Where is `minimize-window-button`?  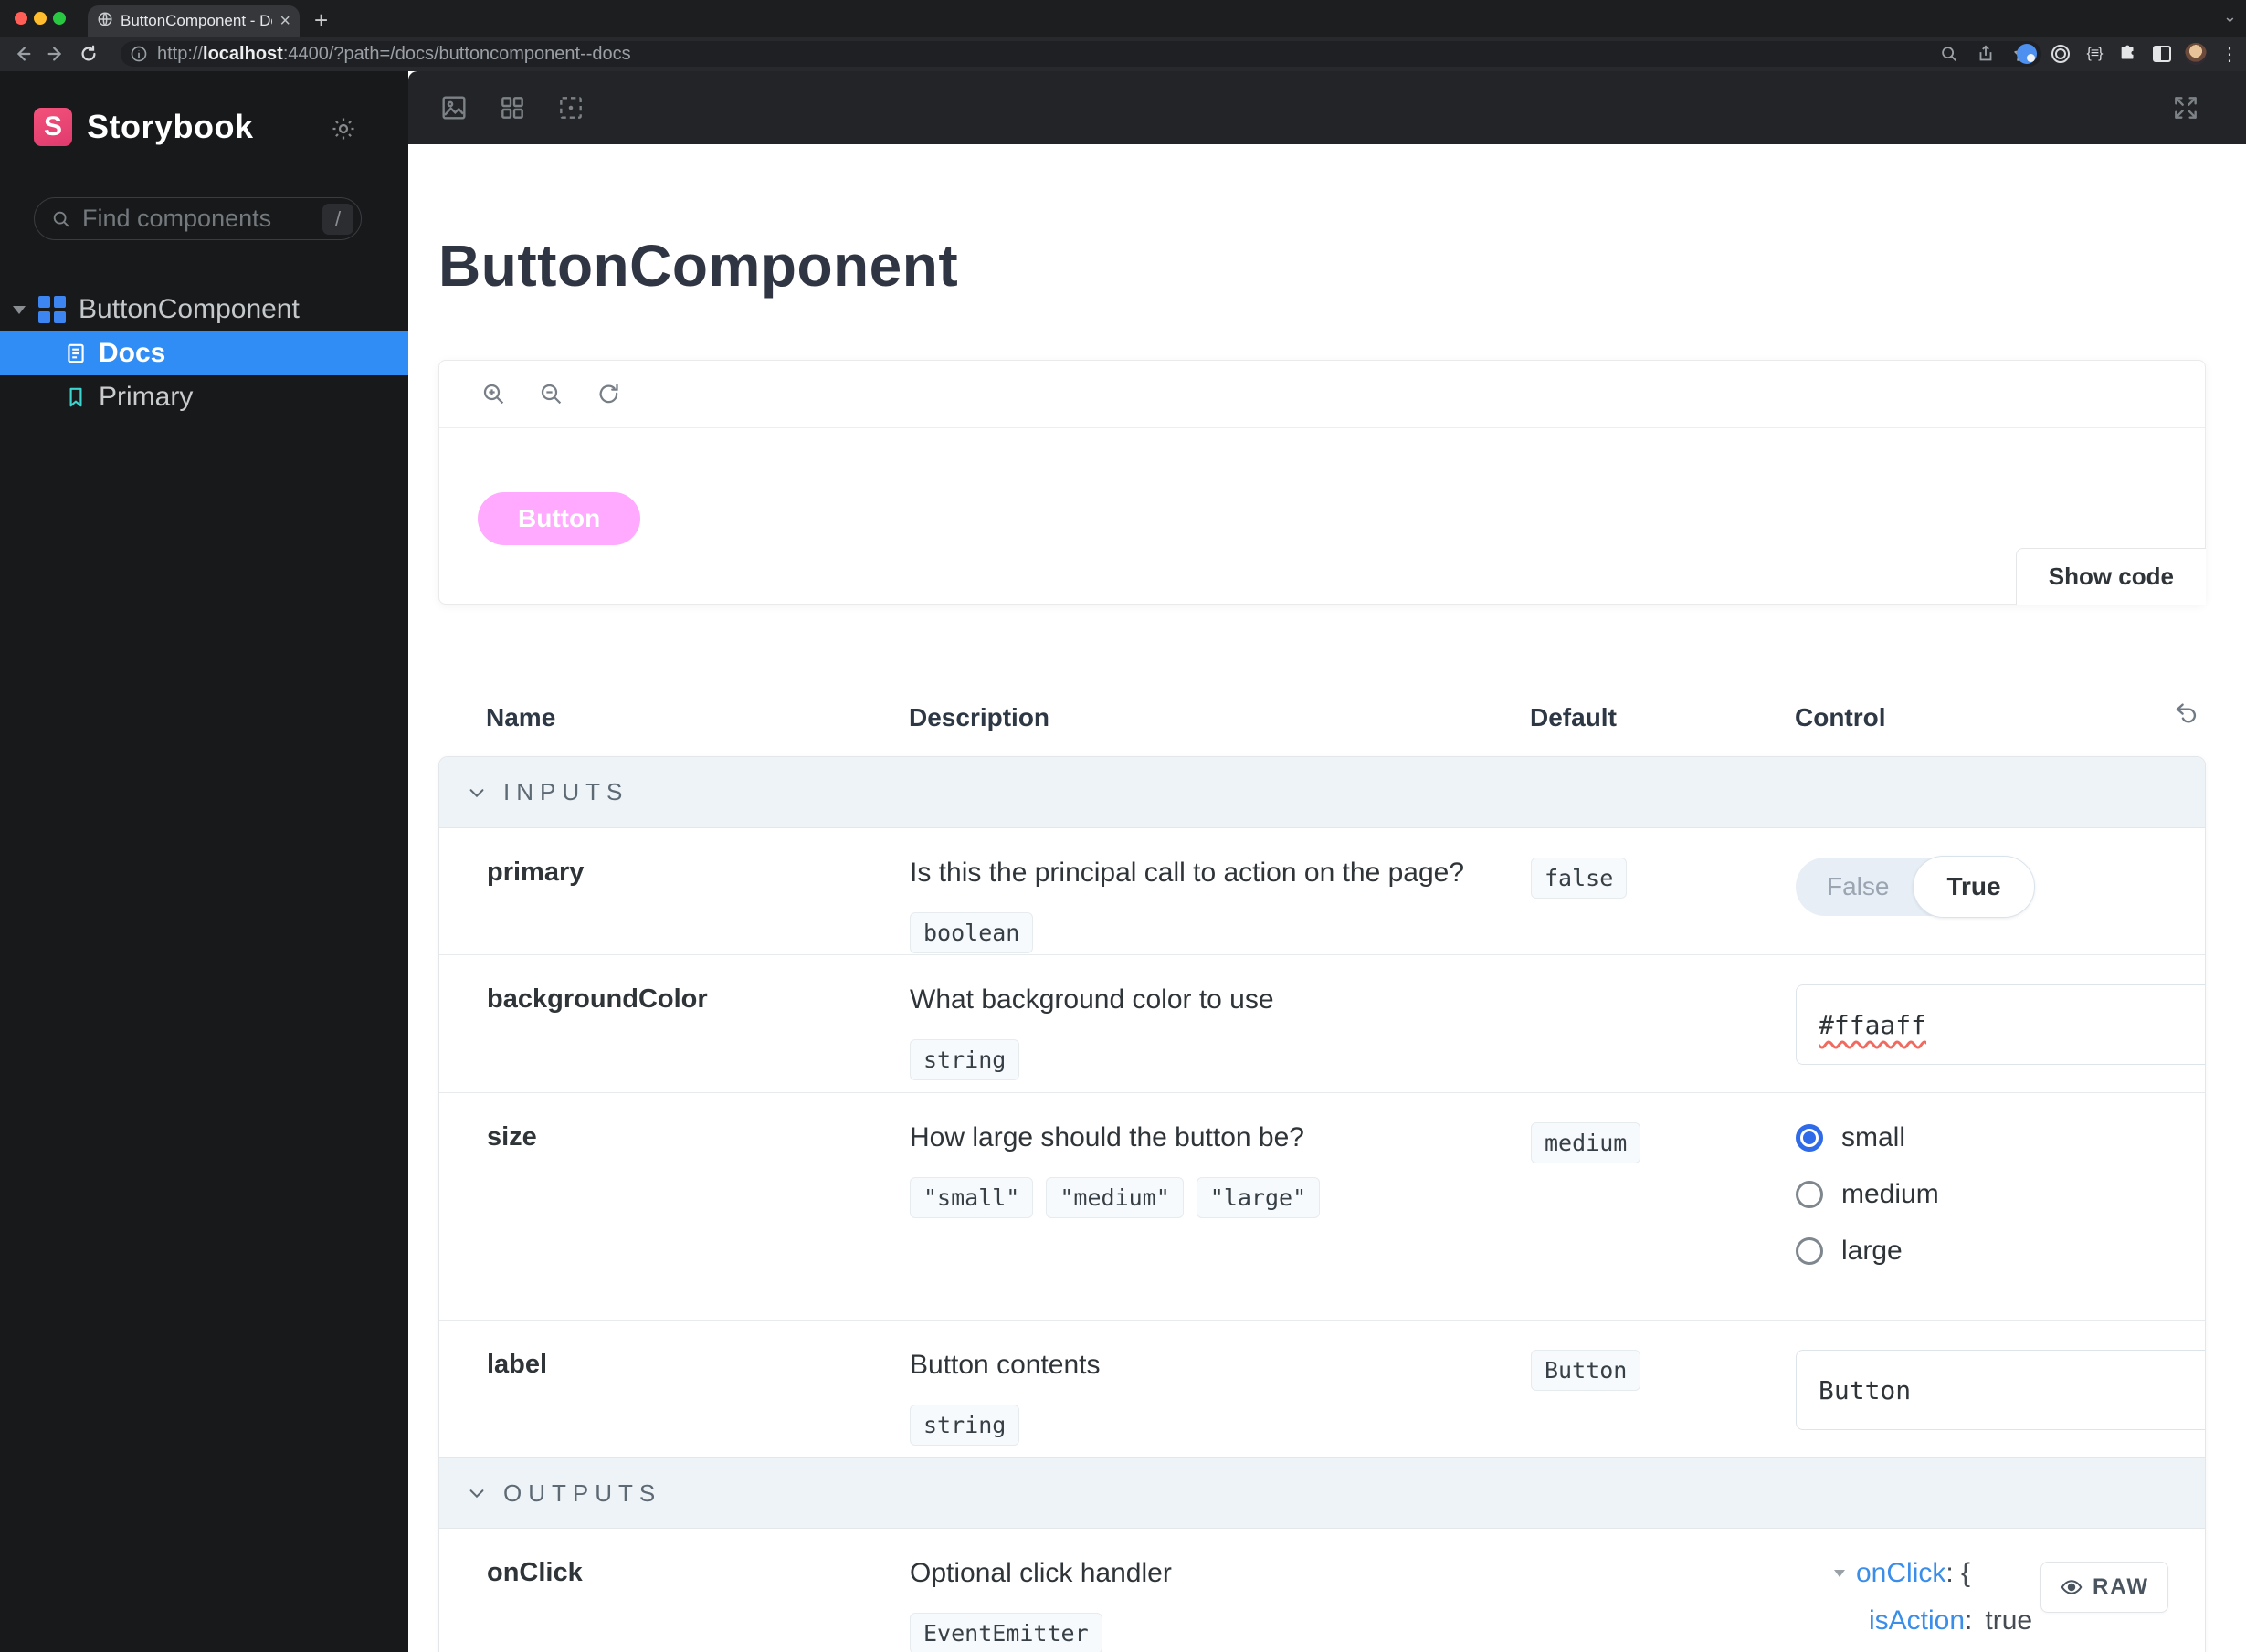
minimize-window-button is located at coordinates (40, 18).